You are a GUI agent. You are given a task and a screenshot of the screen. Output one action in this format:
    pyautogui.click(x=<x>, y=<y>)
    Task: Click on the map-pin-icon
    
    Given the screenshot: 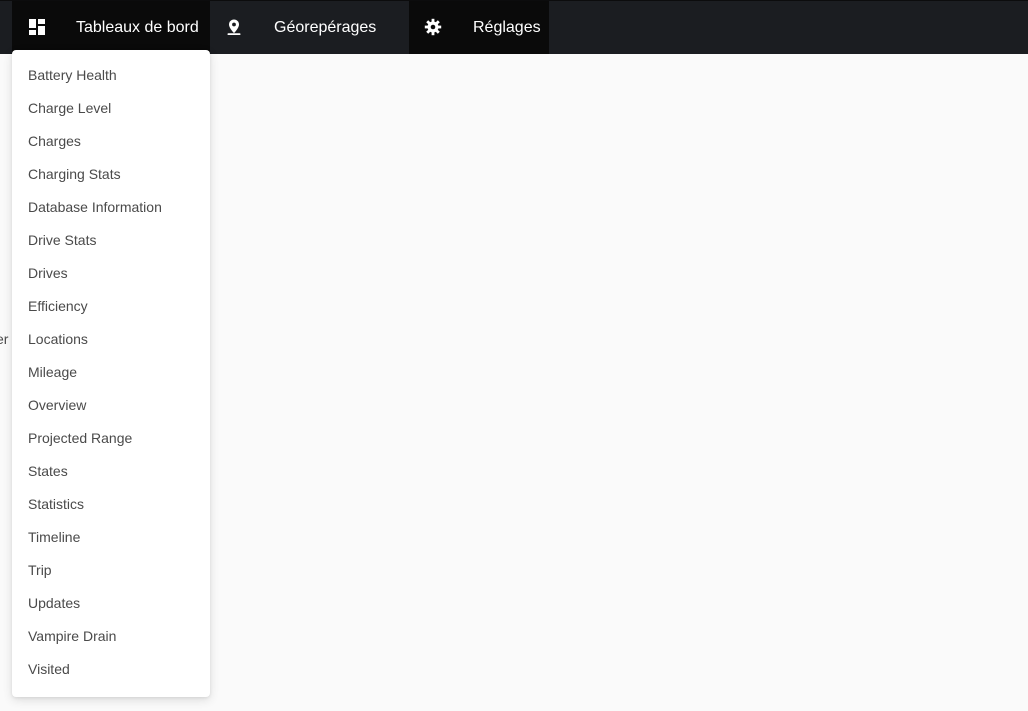 What is the action you would take?
    pyautogui.click(x=234, y=27)
    